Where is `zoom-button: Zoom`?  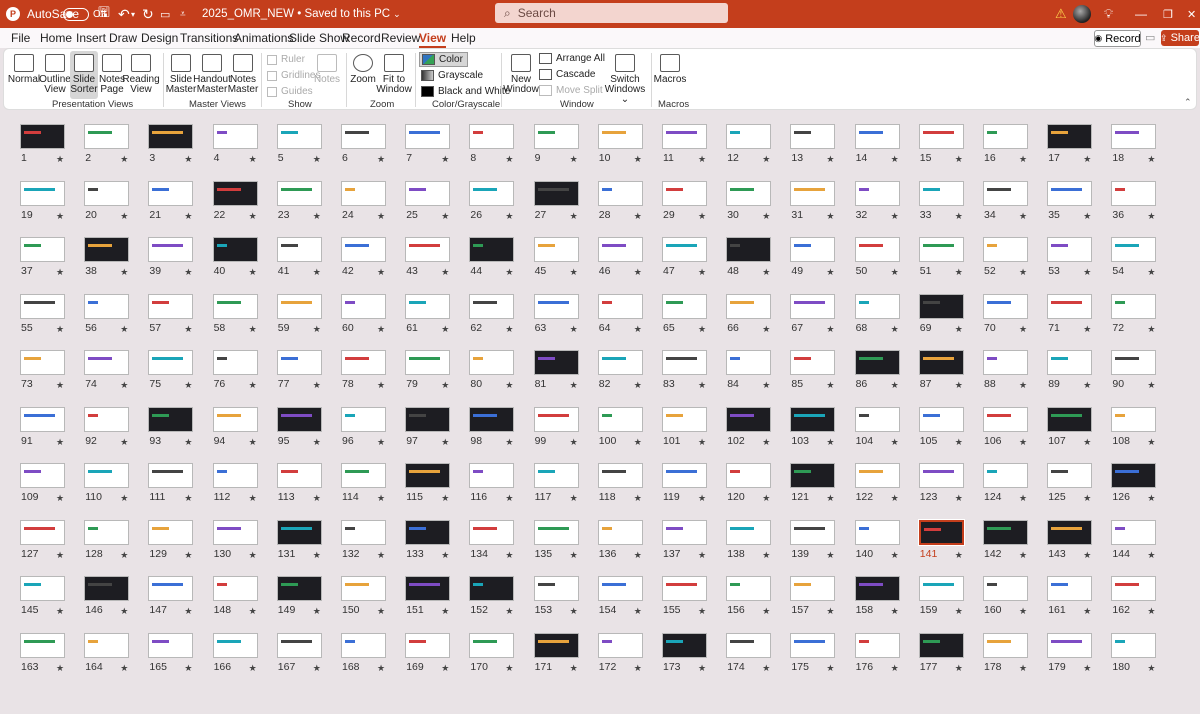
zoom-button: Zoom is located at coordinates (363, 69).